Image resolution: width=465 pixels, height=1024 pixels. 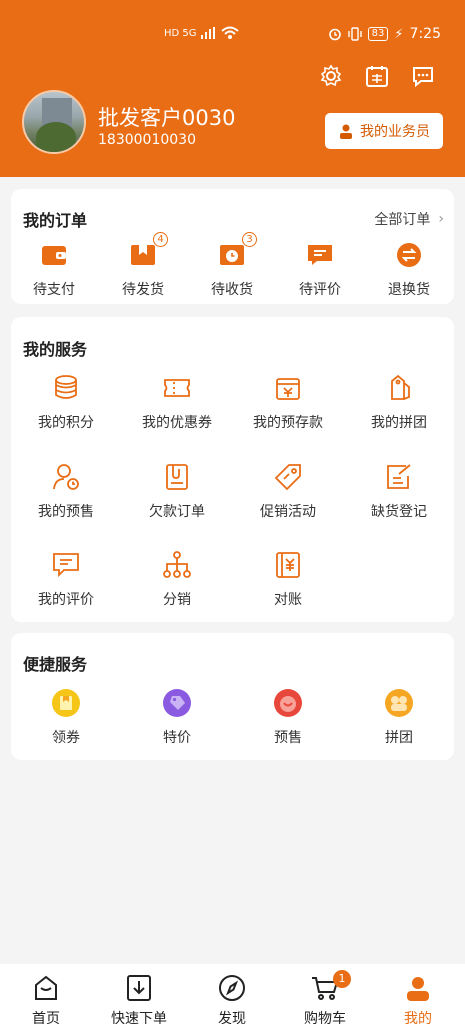 I want to click on quick-presale: 预售, so click(x=288, y=717).